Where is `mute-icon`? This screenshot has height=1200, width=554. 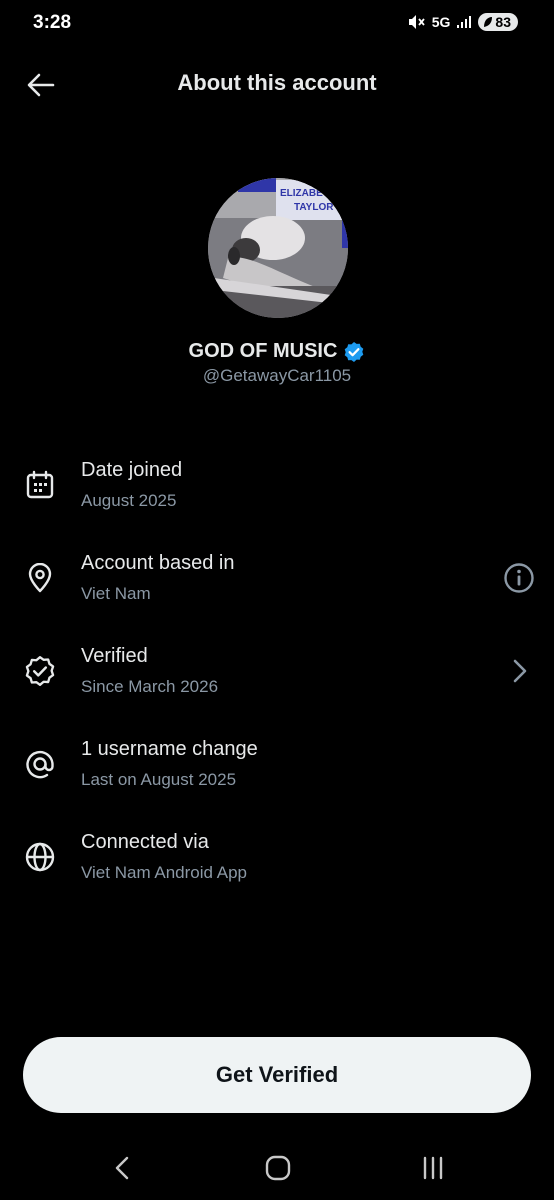 mute-icon is located at coordinates (416, 22).